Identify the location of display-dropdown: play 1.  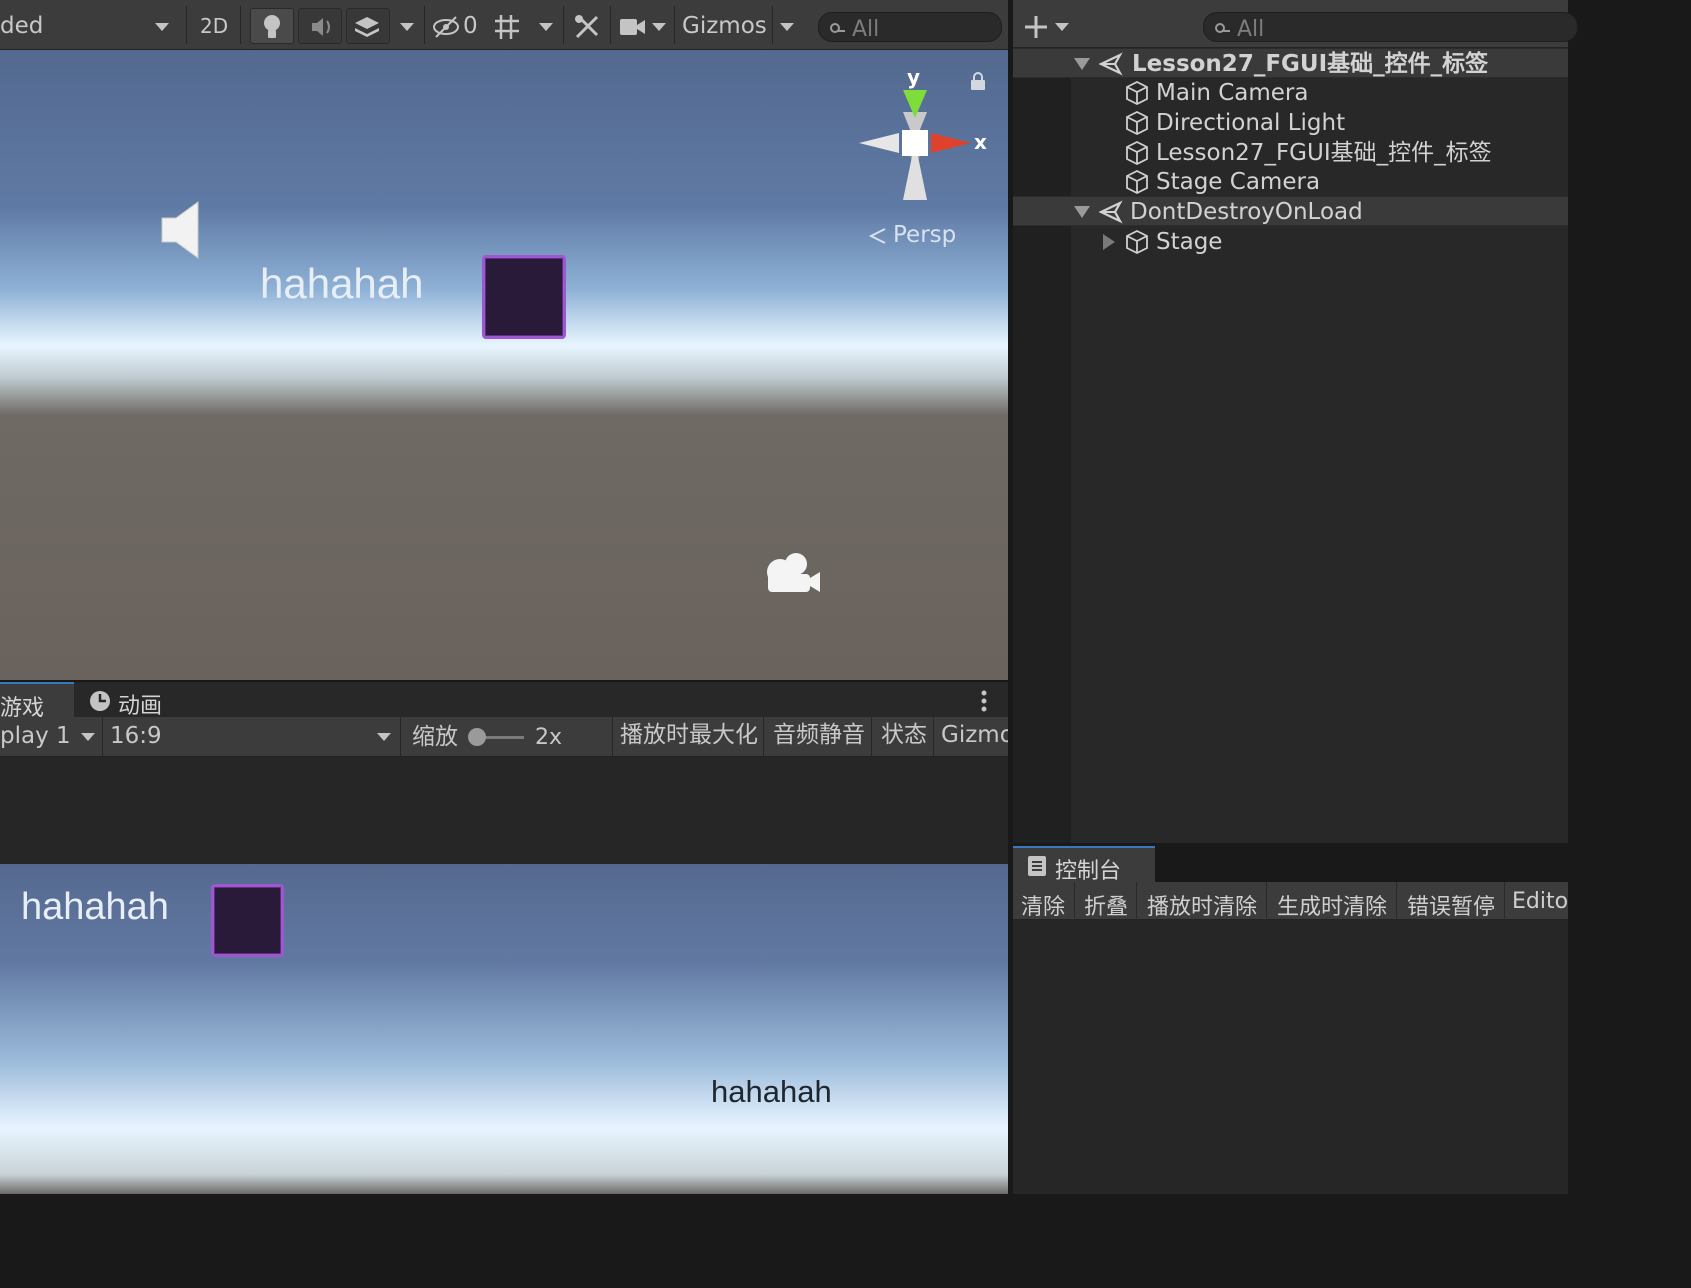
(35, 736).